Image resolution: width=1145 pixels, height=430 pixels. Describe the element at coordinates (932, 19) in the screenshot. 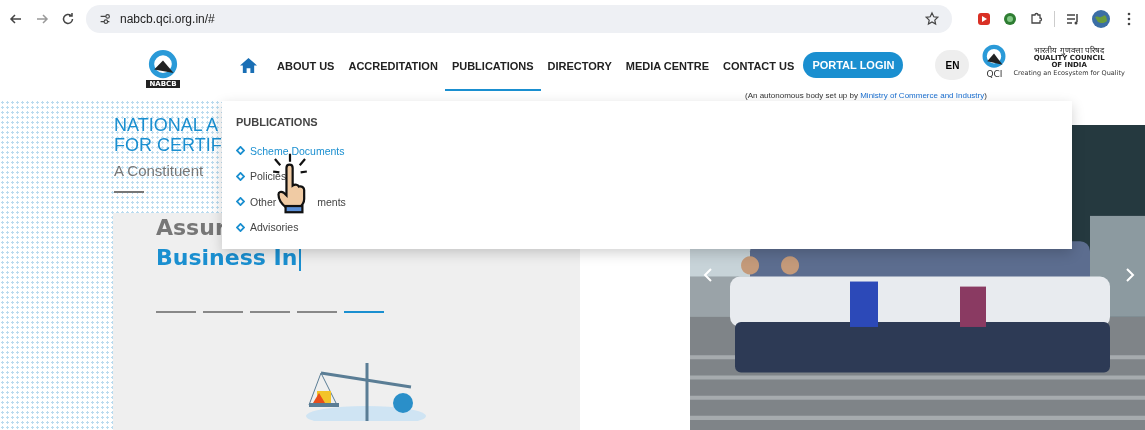

I see `star-icon` at that location.